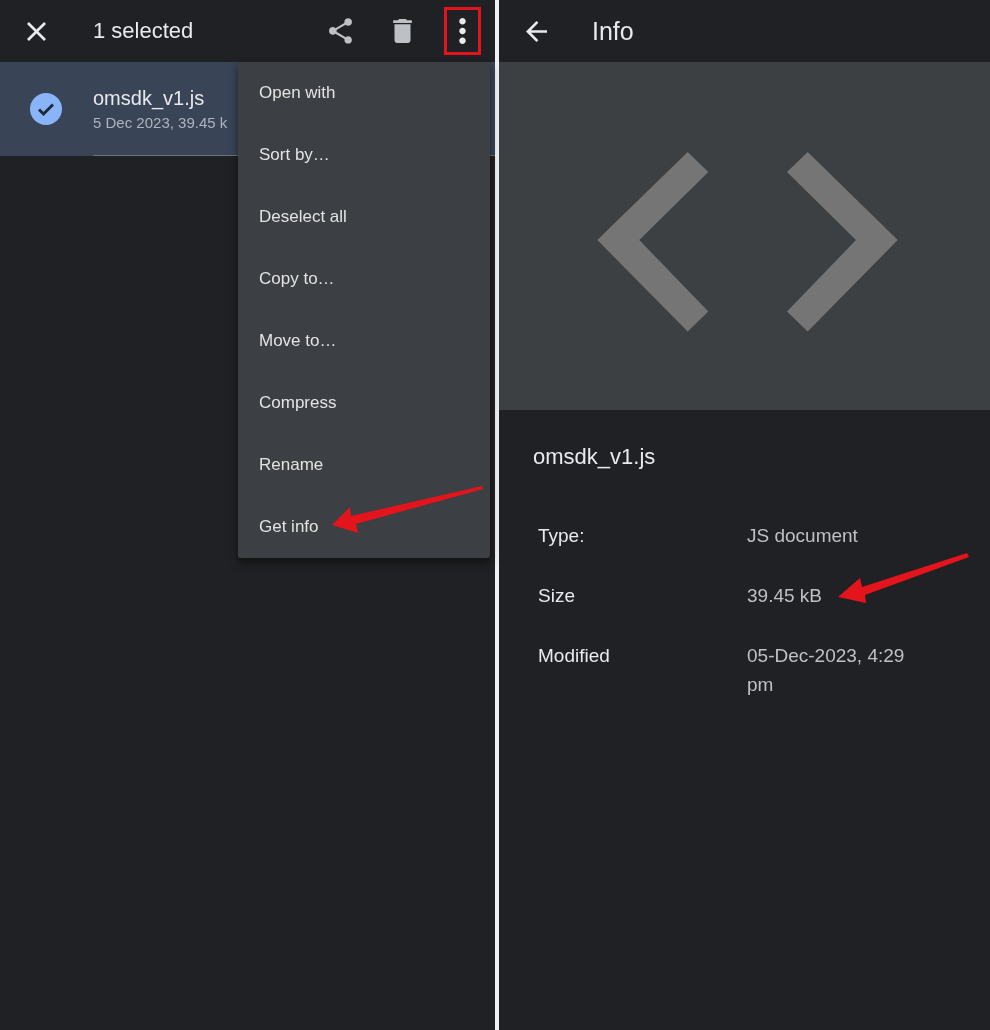 This screenshot has height=1030, width=990. What do you see at coordinates (613, 31) in the screenshot?
I see `screen-title: Info` at bounding box center [613, 31].